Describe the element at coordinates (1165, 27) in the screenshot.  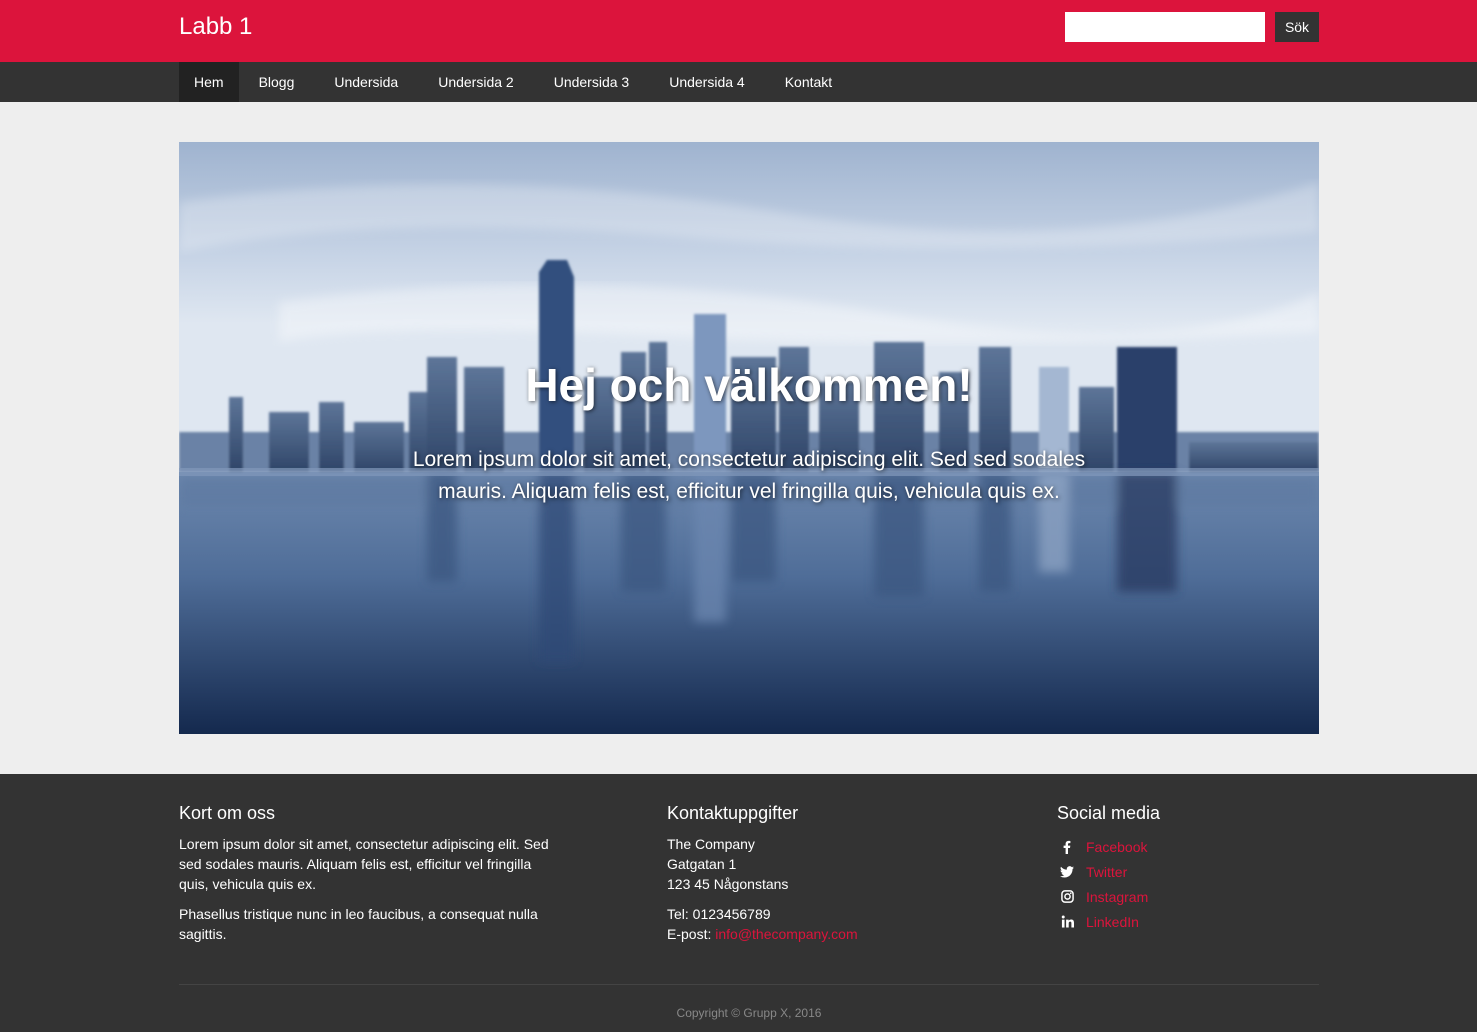
I see `search-input` at that location.